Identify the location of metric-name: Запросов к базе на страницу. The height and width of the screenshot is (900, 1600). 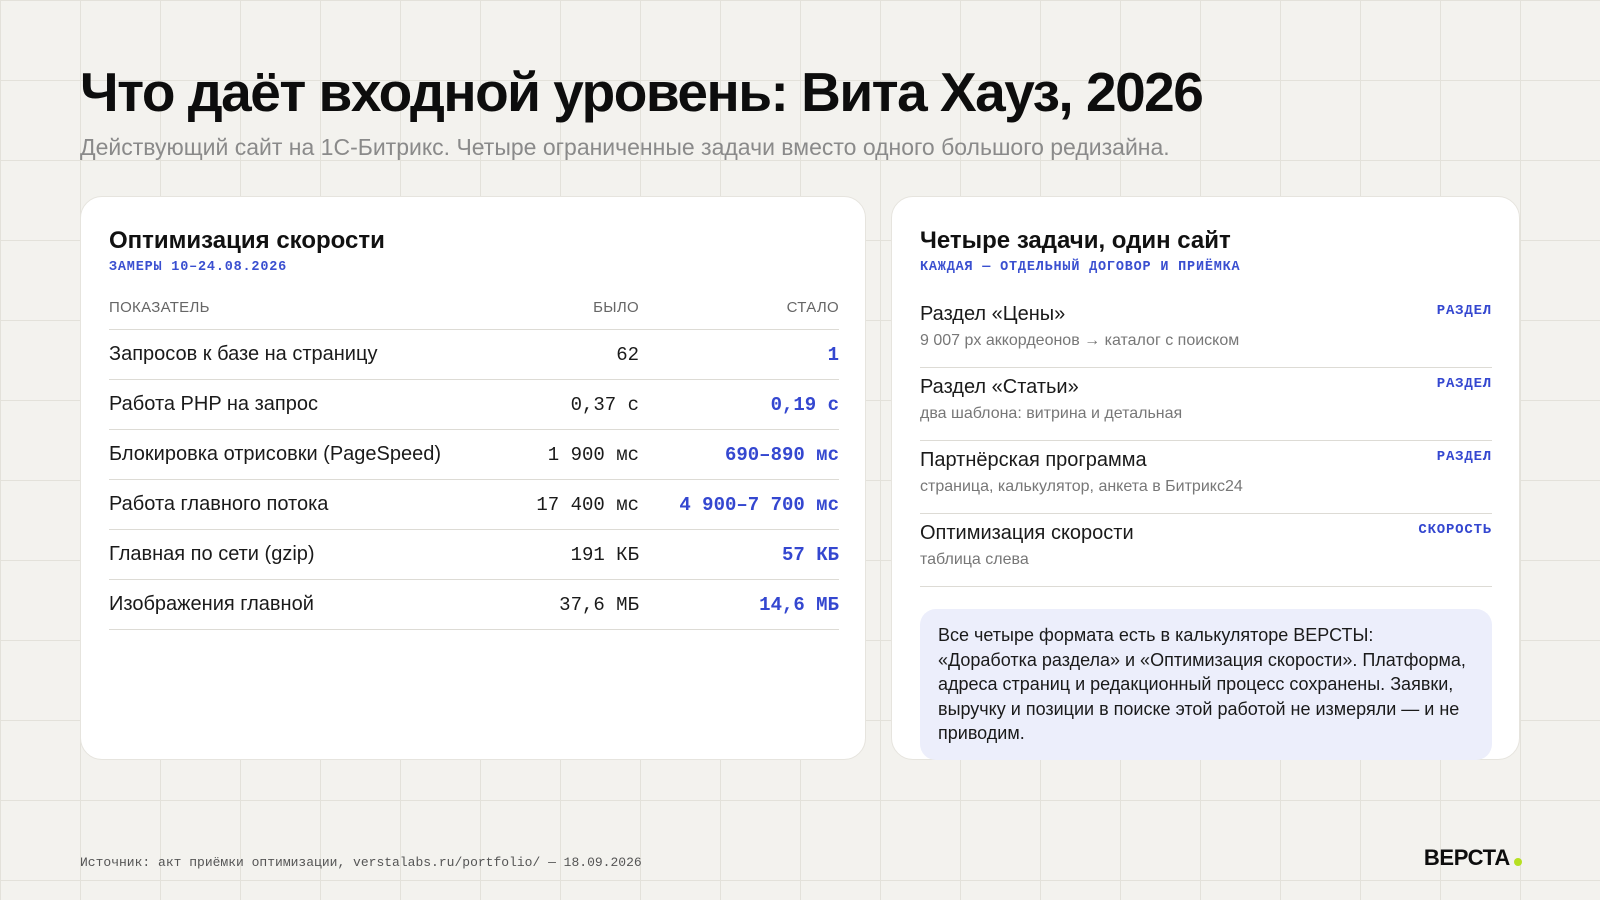
(319, 354).